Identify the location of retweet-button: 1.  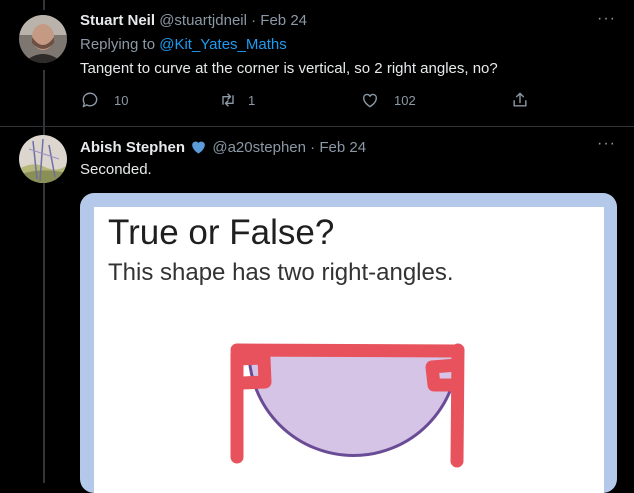
(236, 100).